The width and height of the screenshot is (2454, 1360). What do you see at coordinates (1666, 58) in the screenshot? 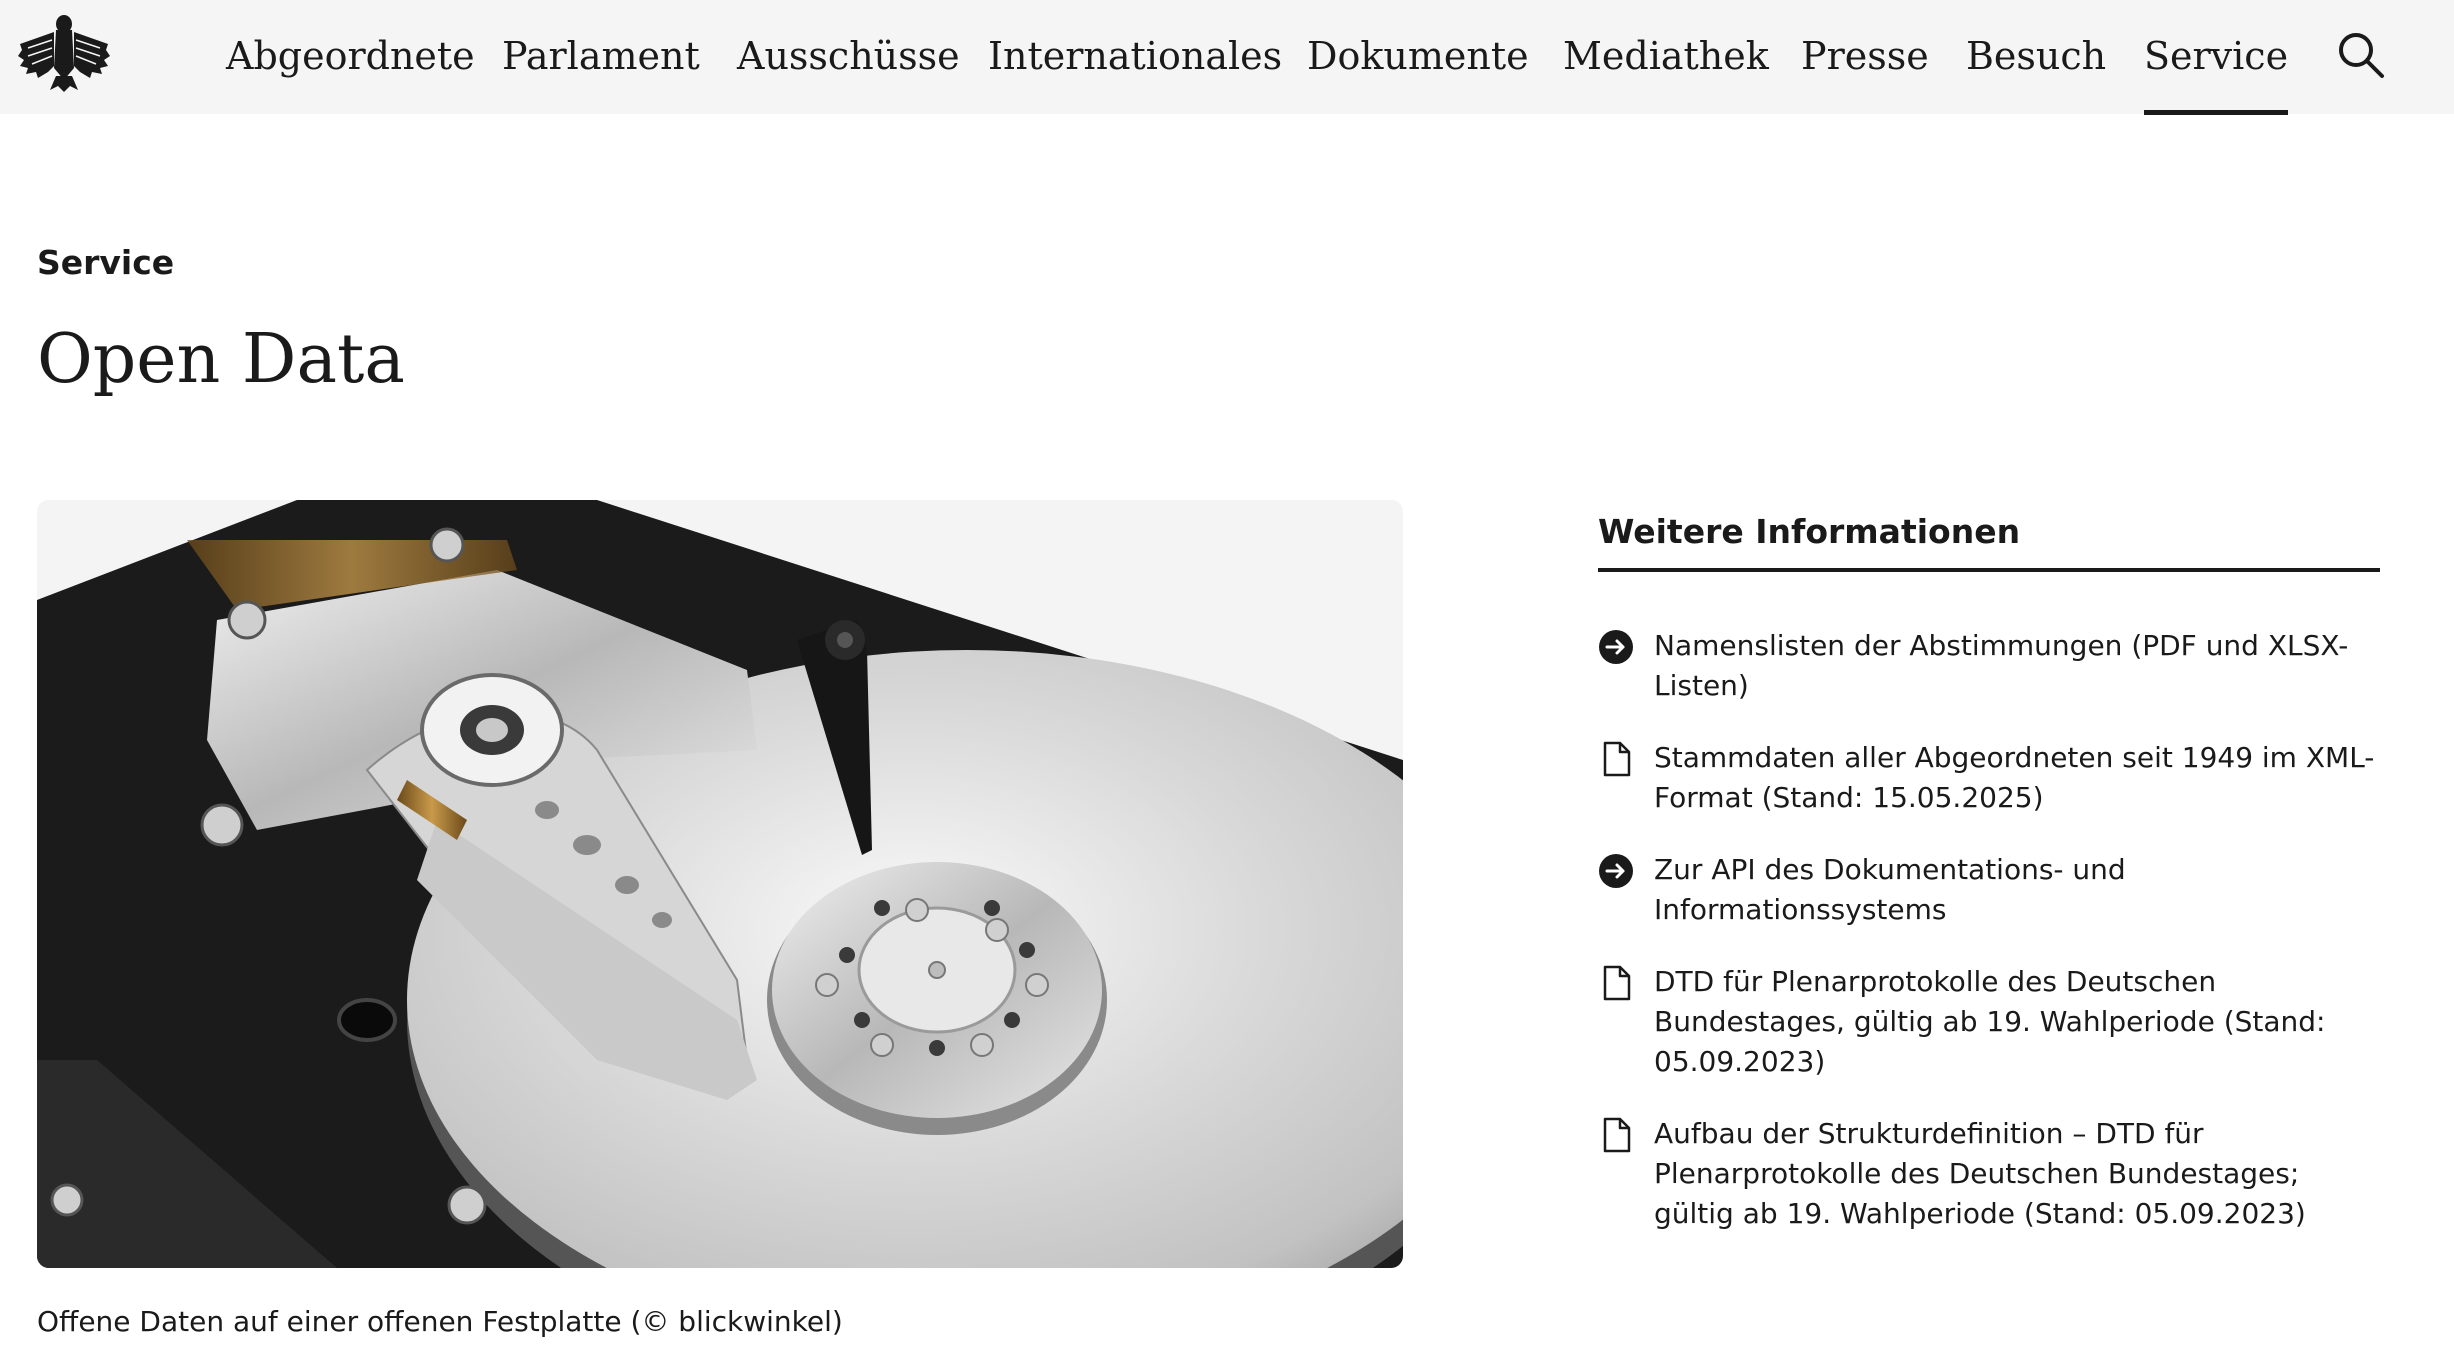
I see `nav-item-mediathek: Mediathek` at bounding box center [1666, 58].